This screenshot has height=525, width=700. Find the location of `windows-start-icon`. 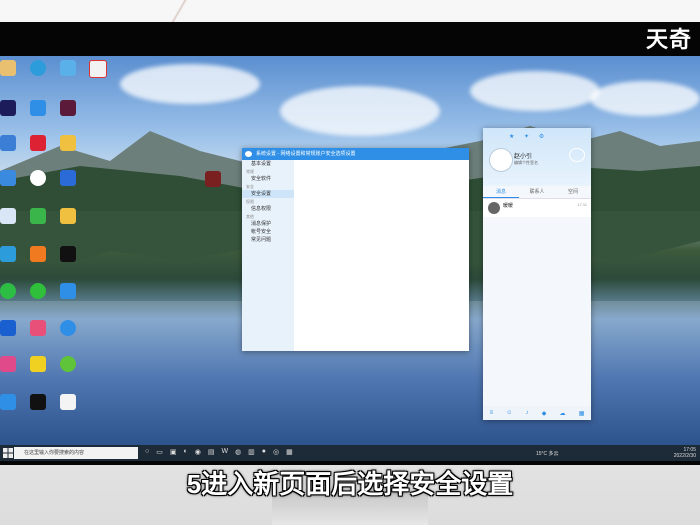

windows-start-icon is located at coordinates (8, 453).